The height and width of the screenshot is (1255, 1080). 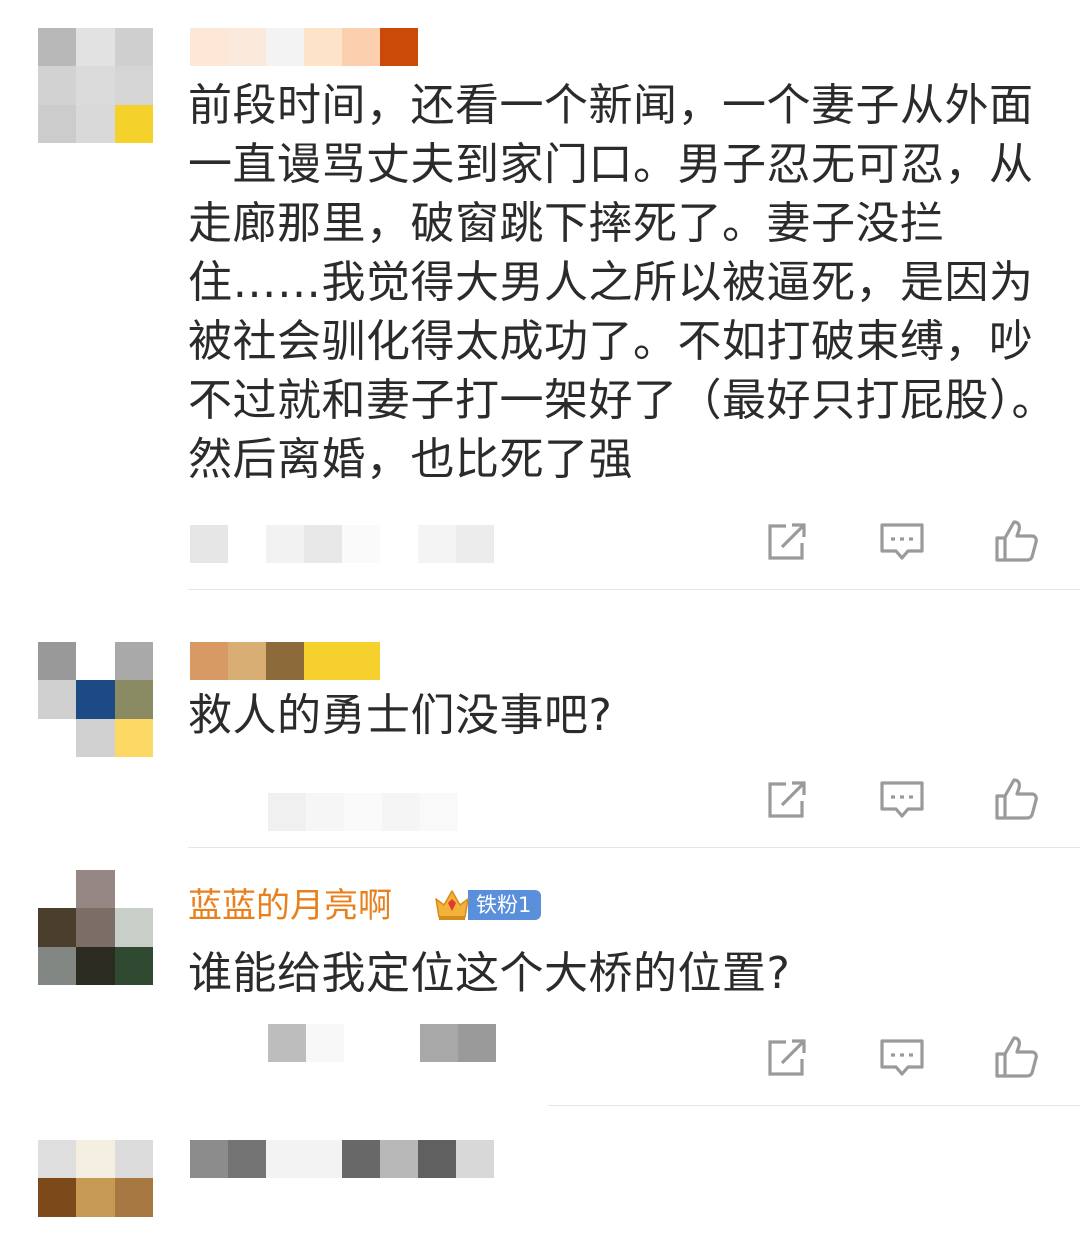 I want to click on fan-badge: 铁粉1, so click(x=487, y=905).